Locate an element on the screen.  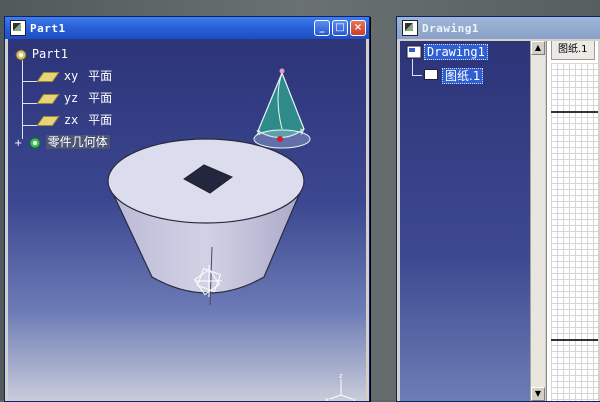
vertical-scrollbar: ▲ ▼ is located at coordinates (537, 221).